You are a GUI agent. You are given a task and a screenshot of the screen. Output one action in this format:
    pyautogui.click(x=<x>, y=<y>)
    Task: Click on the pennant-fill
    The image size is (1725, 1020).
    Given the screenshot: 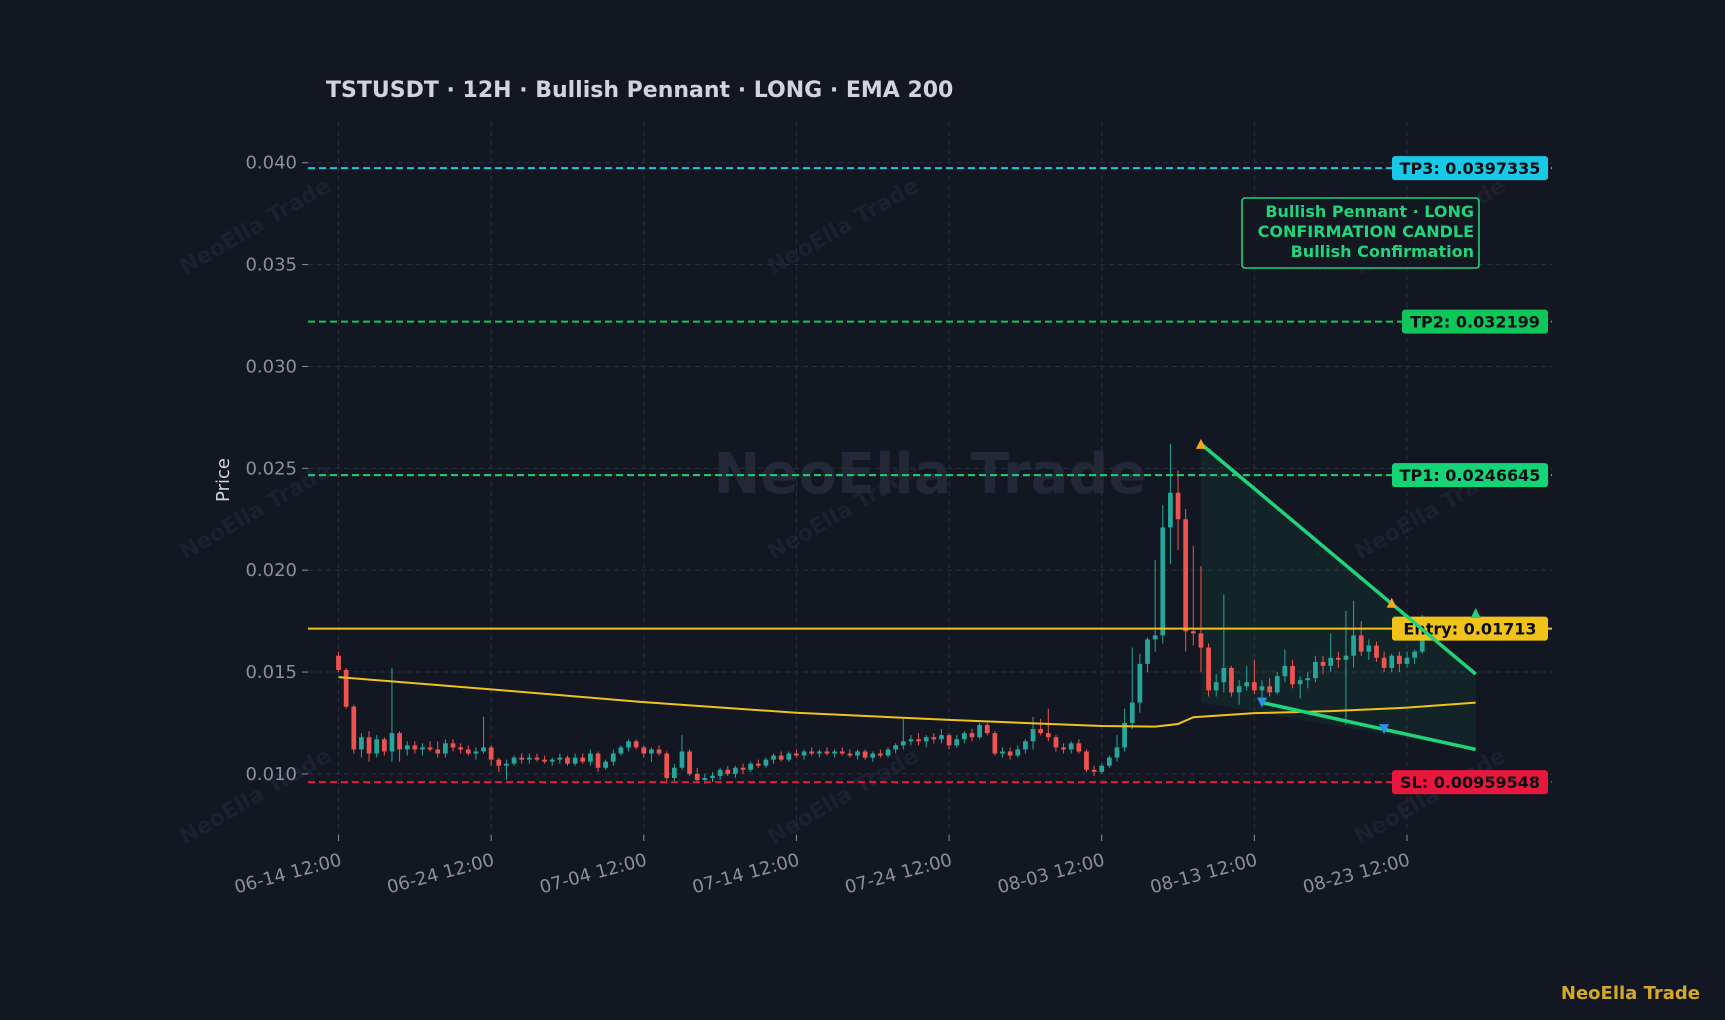 What is the action you would take?
    pyautogui.click(x=1338, y=596)
    